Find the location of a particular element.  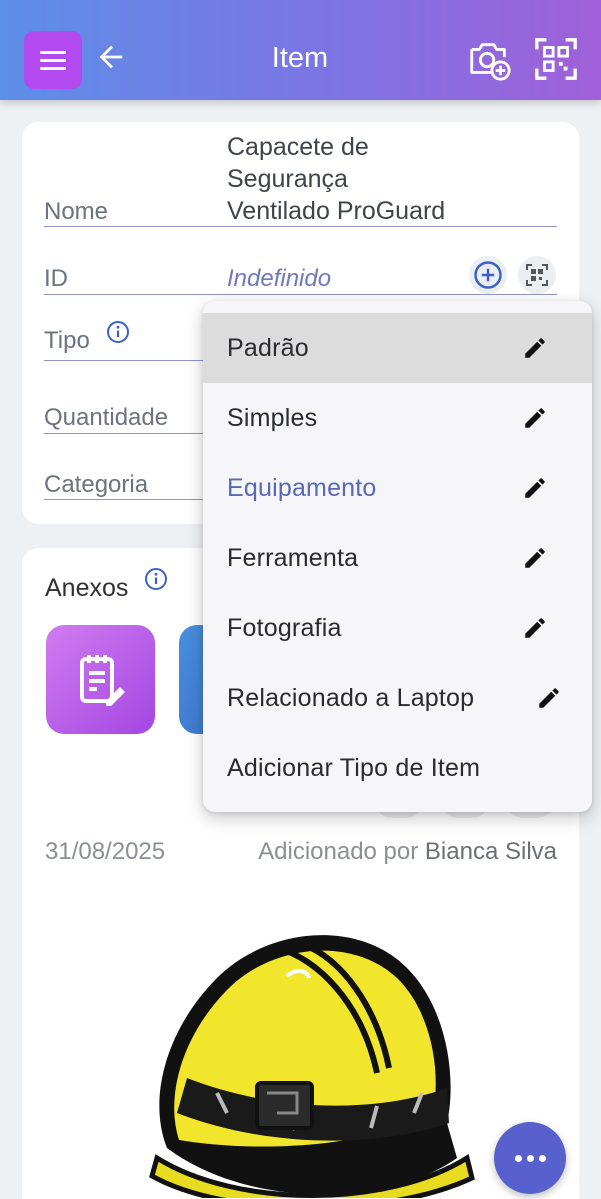

app-header: Item is located at coordinates (300, 50).